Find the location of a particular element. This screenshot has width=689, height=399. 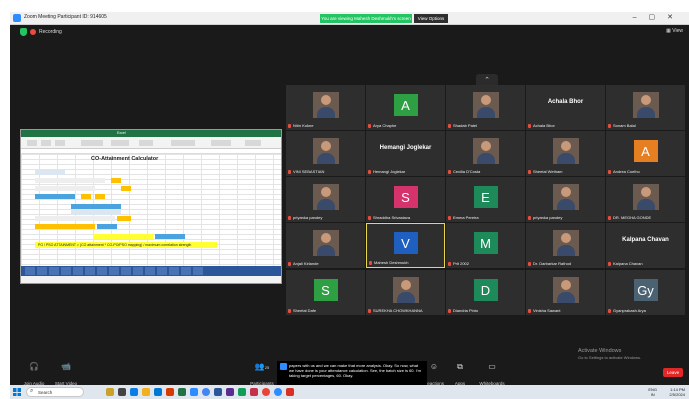

view-button: ▦ View is located at coordinates (674, 31).